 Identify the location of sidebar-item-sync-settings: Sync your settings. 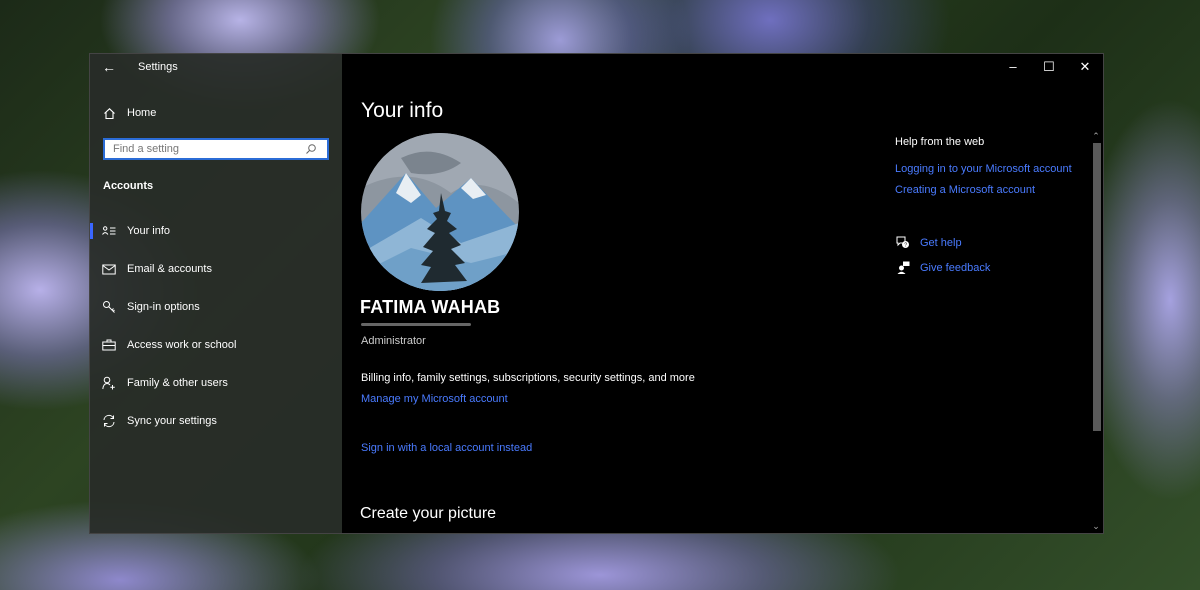
(216, 421).